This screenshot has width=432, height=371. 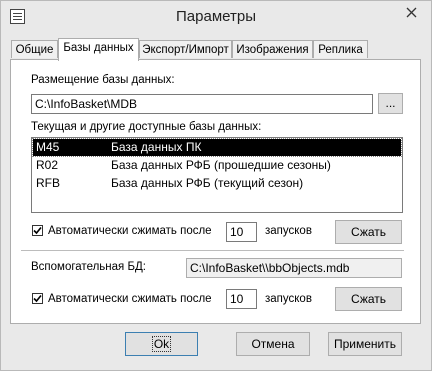 I want to click on tab-databases: Базы данных, so click(x=98, y=49).